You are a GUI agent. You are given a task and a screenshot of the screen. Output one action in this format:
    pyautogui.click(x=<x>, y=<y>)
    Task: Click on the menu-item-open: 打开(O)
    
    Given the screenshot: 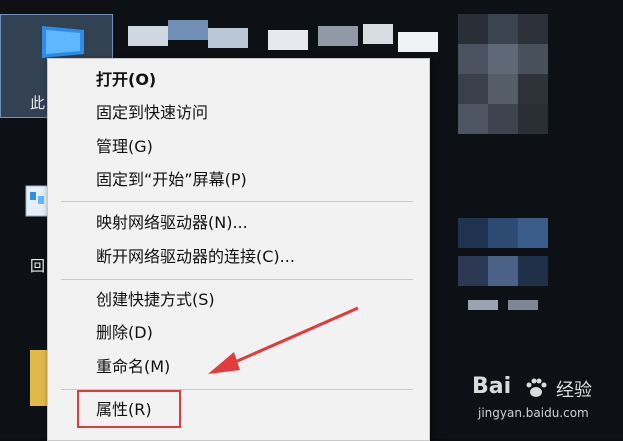 What is the action you would take?
    pyautogui.click(x=126, y=80)
    